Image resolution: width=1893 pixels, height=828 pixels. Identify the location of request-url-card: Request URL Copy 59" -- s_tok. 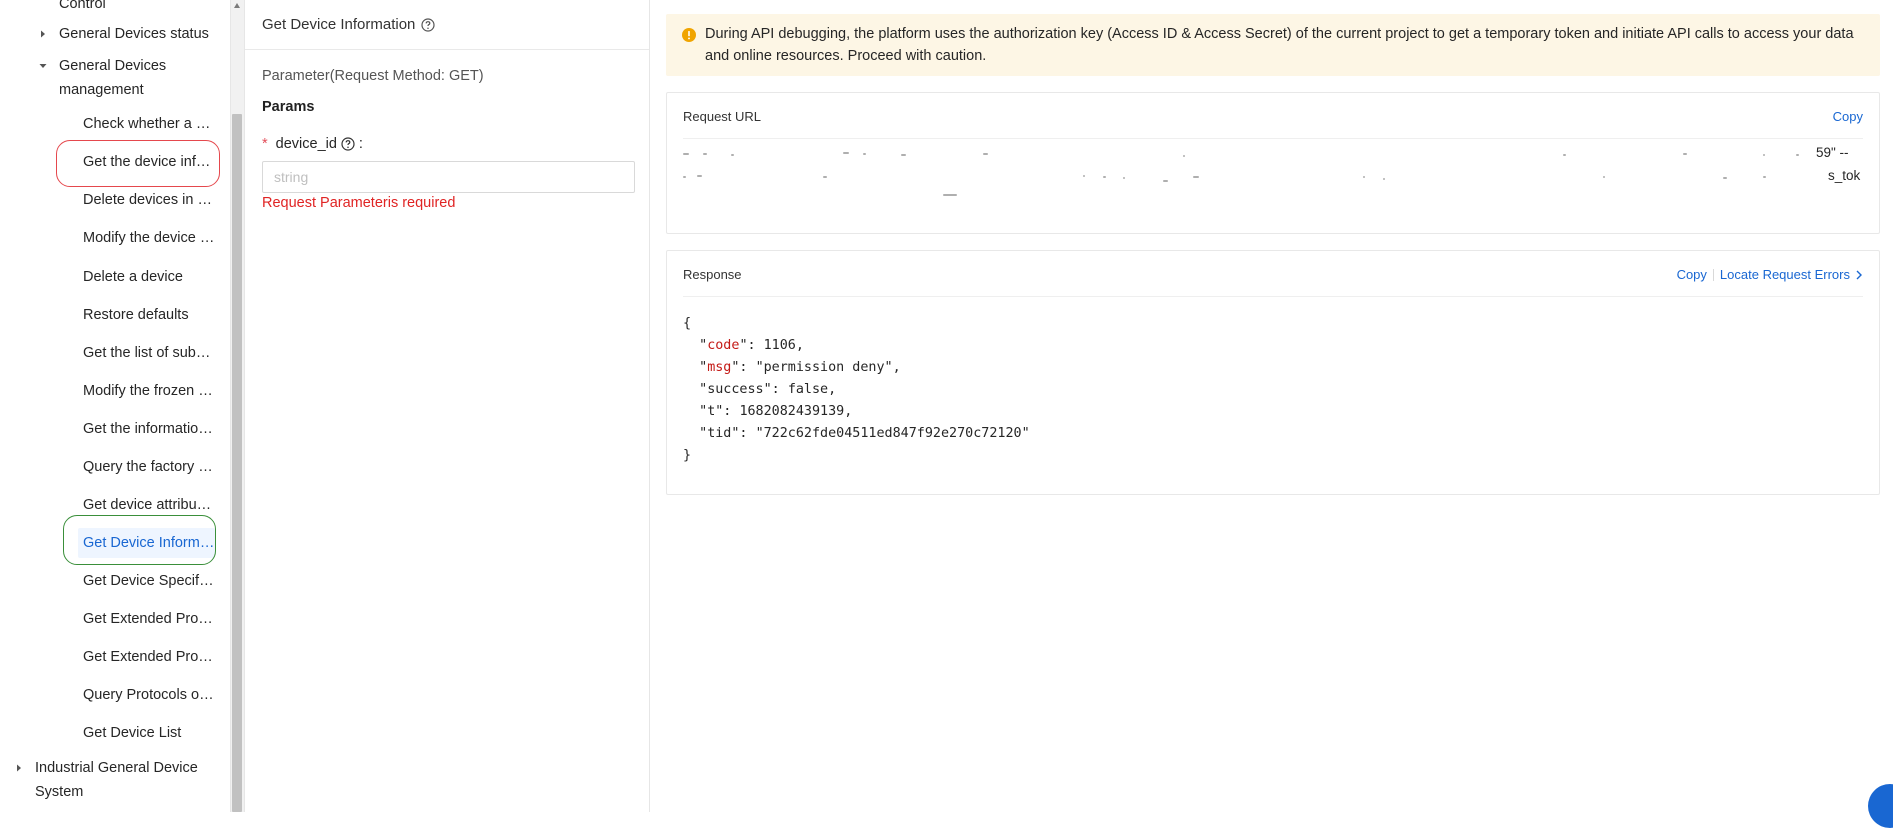
(1273, 163).